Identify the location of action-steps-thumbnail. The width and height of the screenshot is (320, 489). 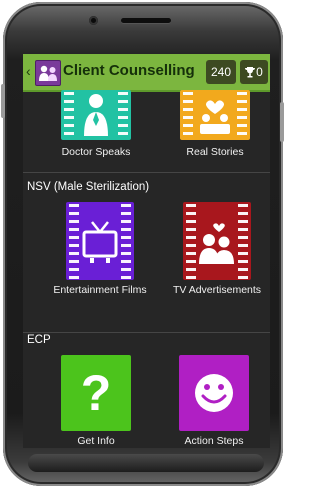
(214, 393).